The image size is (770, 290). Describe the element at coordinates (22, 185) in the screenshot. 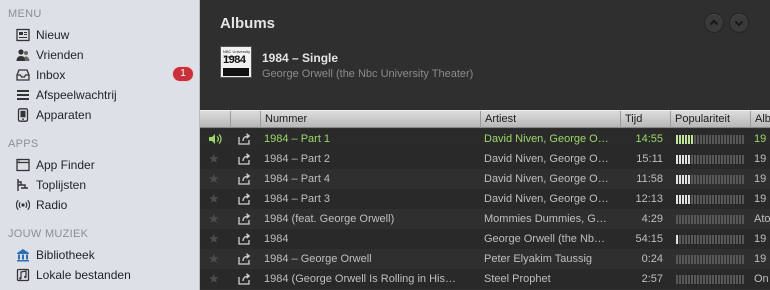

I see `toplist-icon` at that location.